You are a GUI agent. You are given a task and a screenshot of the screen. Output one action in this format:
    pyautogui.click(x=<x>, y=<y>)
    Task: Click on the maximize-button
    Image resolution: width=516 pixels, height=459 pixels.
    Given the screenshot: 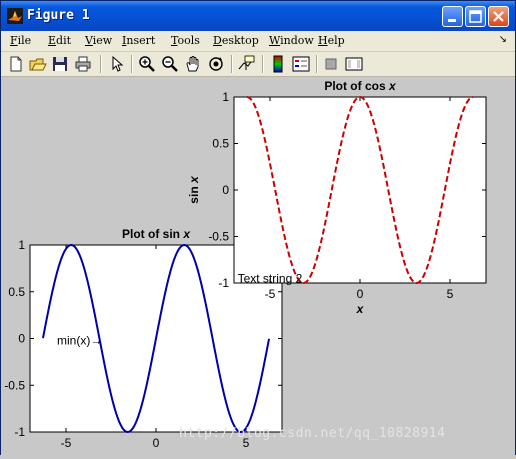 What is the action you would take?
    pyautogui.click(x=475, y=16)
    